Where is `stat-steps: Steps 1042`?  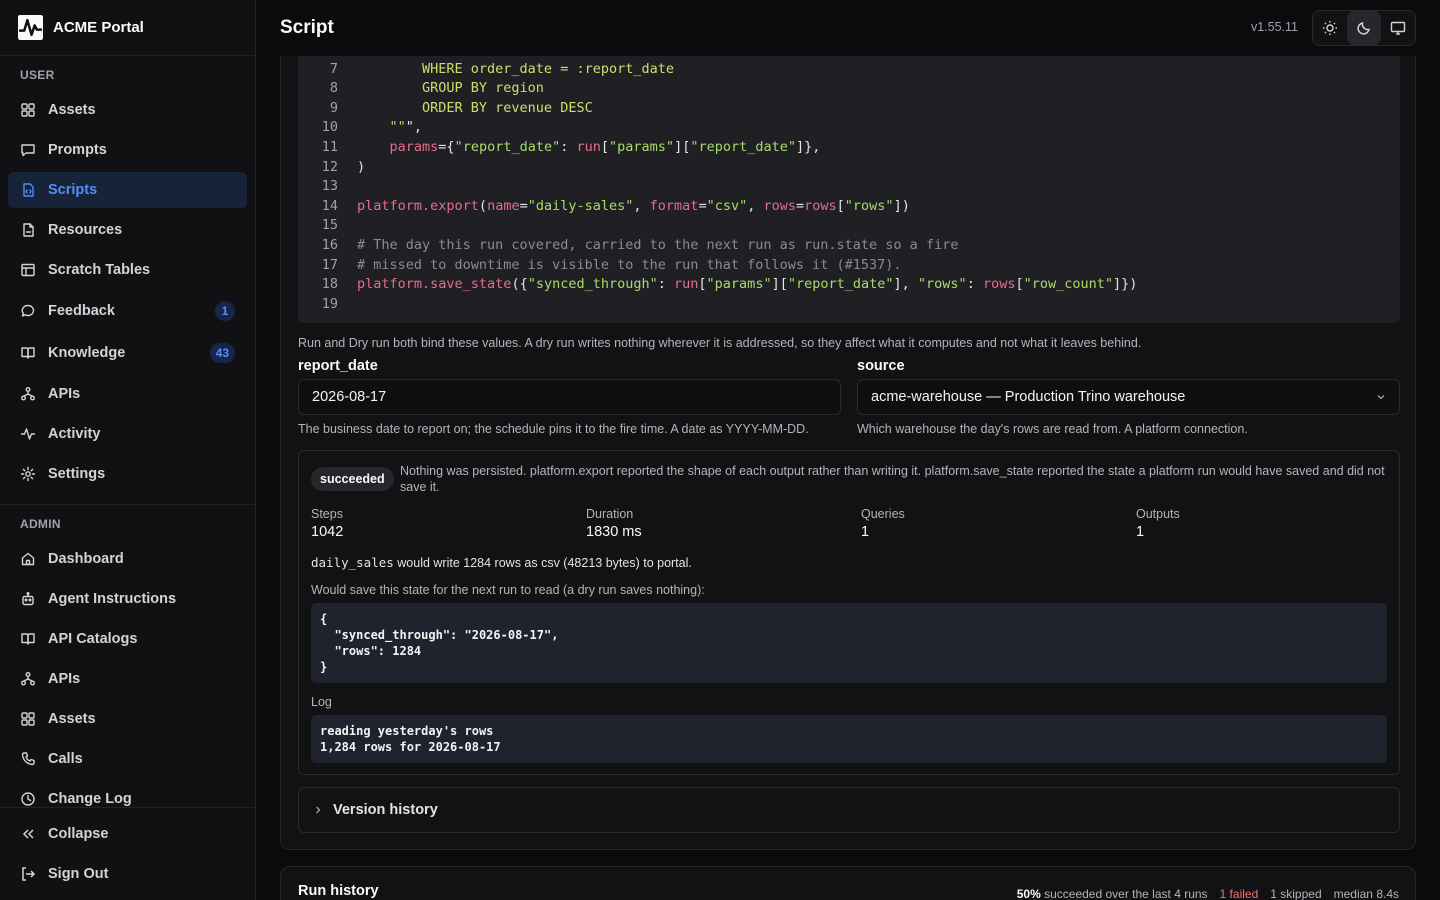
stat-steps: Steps 1042 is located at coordinates (327, 523).